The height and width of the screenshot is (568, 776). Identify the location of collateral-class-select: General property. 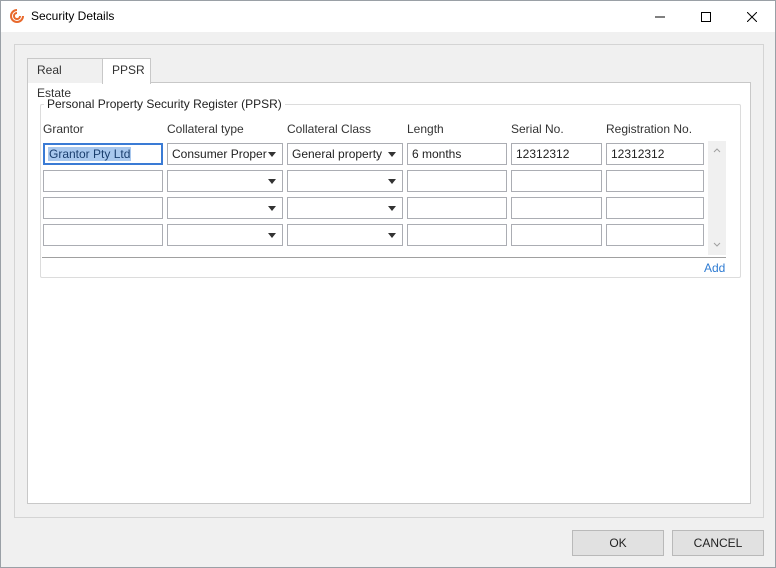
(345, 154).